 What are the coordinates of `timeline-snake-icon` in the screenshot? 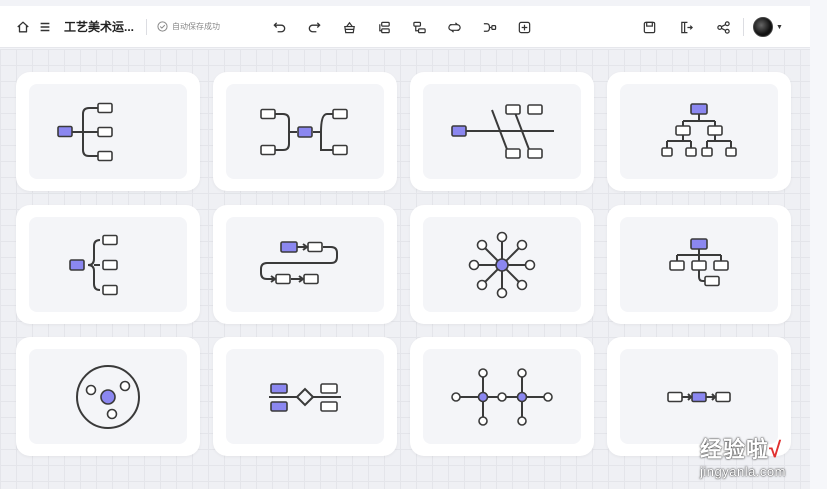 It's located at (299, 262).